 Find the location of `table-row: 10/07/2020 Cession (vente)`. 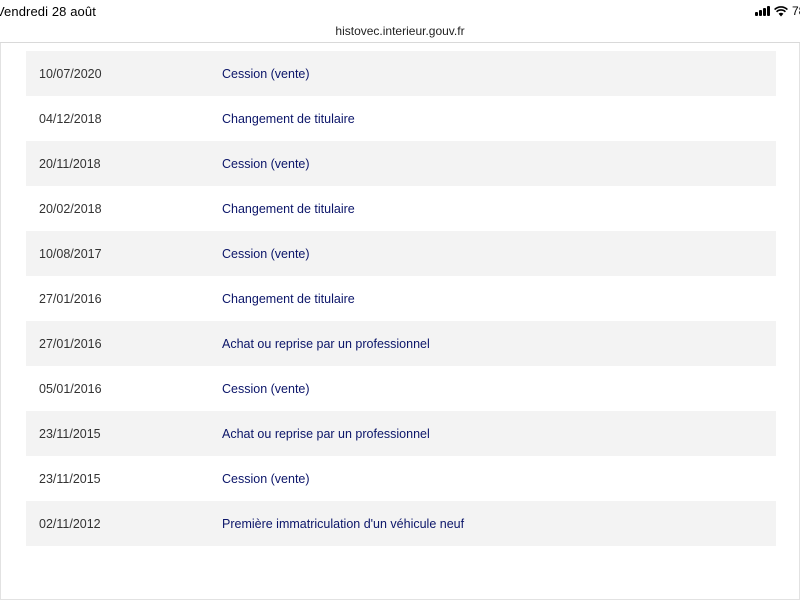

table-row: 10/07/2020 Cession (vente) is located at coordinates (401, 73).